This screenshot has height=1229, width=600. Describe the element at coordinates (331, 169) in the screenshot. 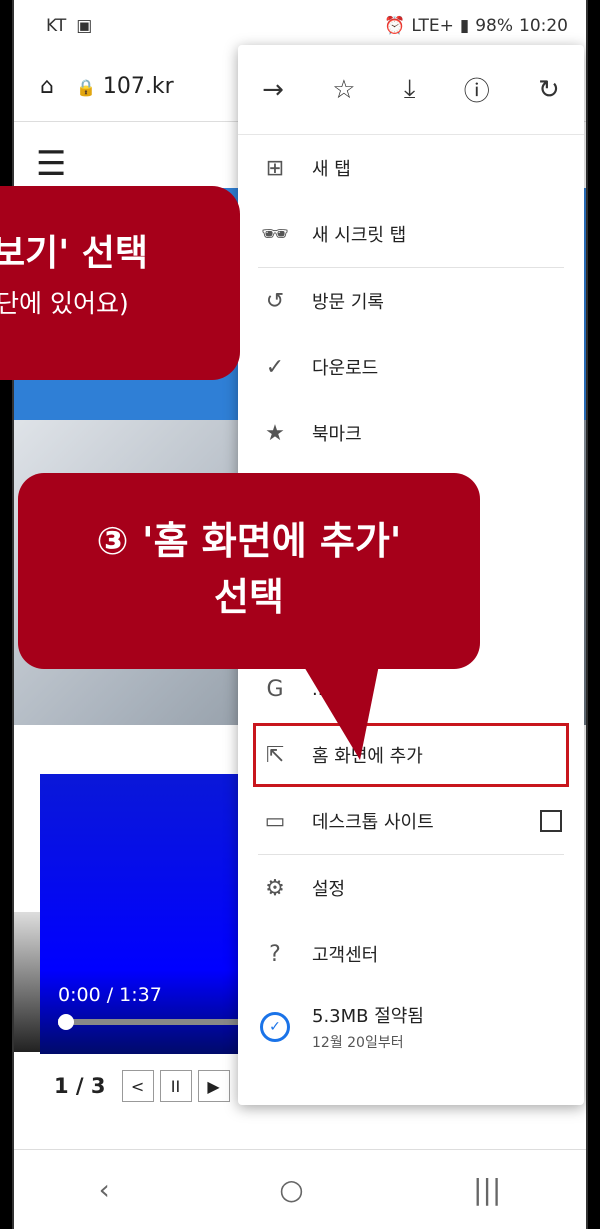

I see `menu-label: 새 탭` at that location.